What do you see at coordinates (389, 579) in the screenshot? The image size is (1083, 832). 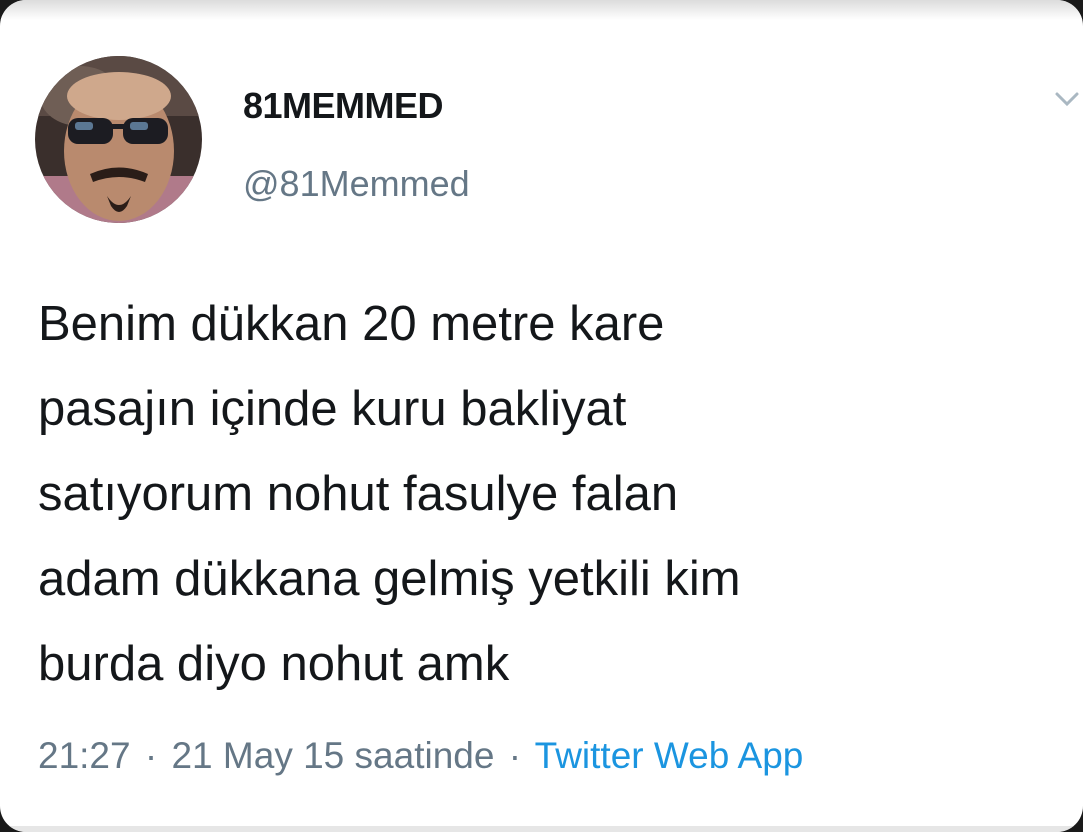 I see `tweet-text-line: adam dükkana gelmiş yetkili kim` at bounding box center [389, 579].